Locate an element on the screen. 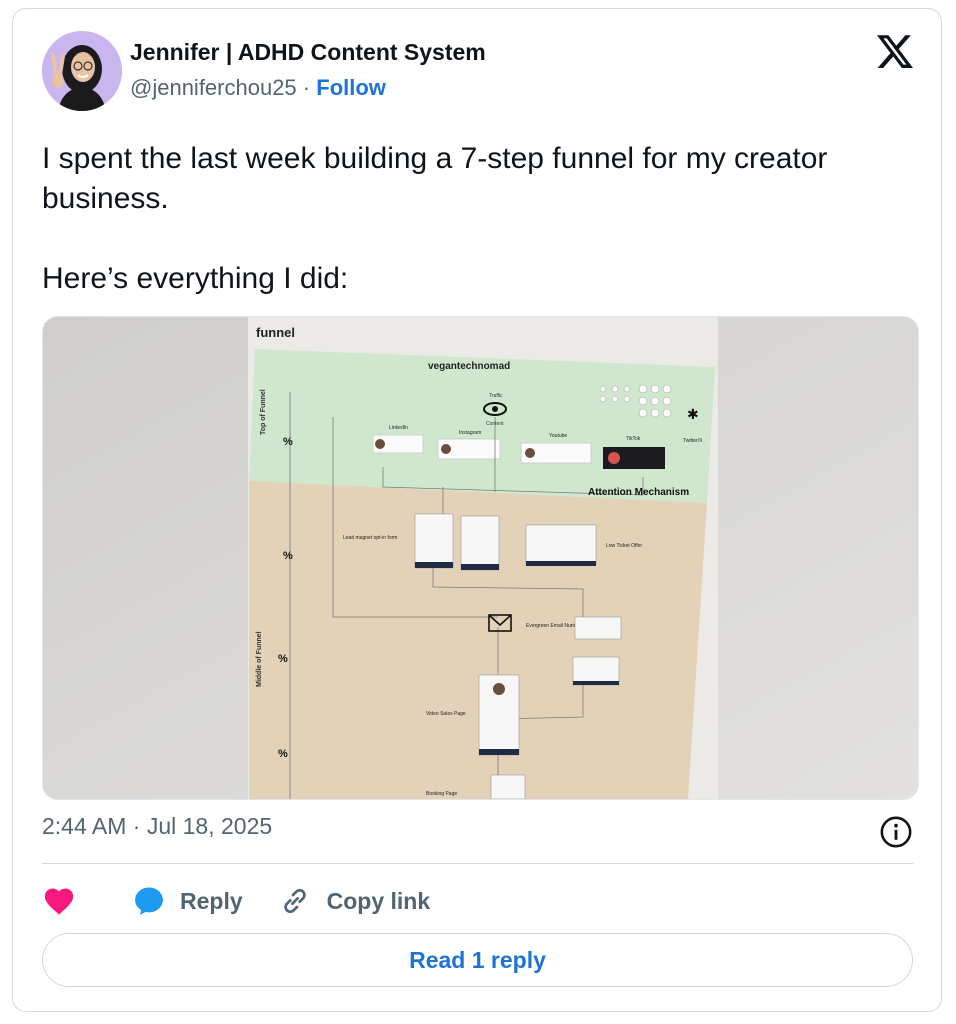 Image resolution: width=956 pixels, height=1024 pixels. author-handle-line: @jenniferchou25 · Follow is located at coordinates (258, 88).